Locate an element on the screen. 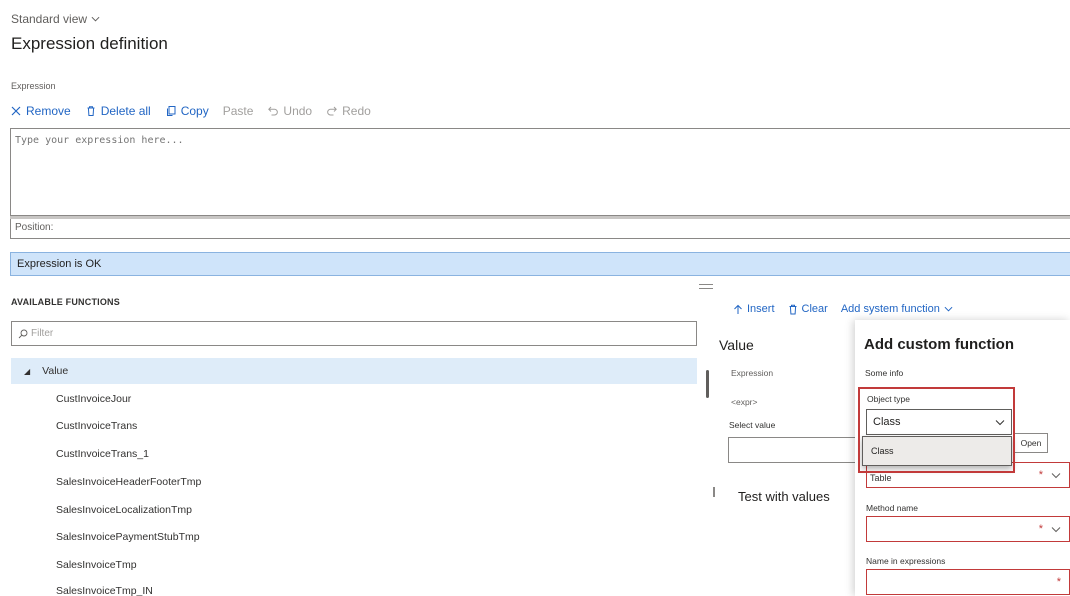 Image resolution: width=1070 pixels, height=596 pixels. redo-button: Redo is located at coordinates (348, 111).